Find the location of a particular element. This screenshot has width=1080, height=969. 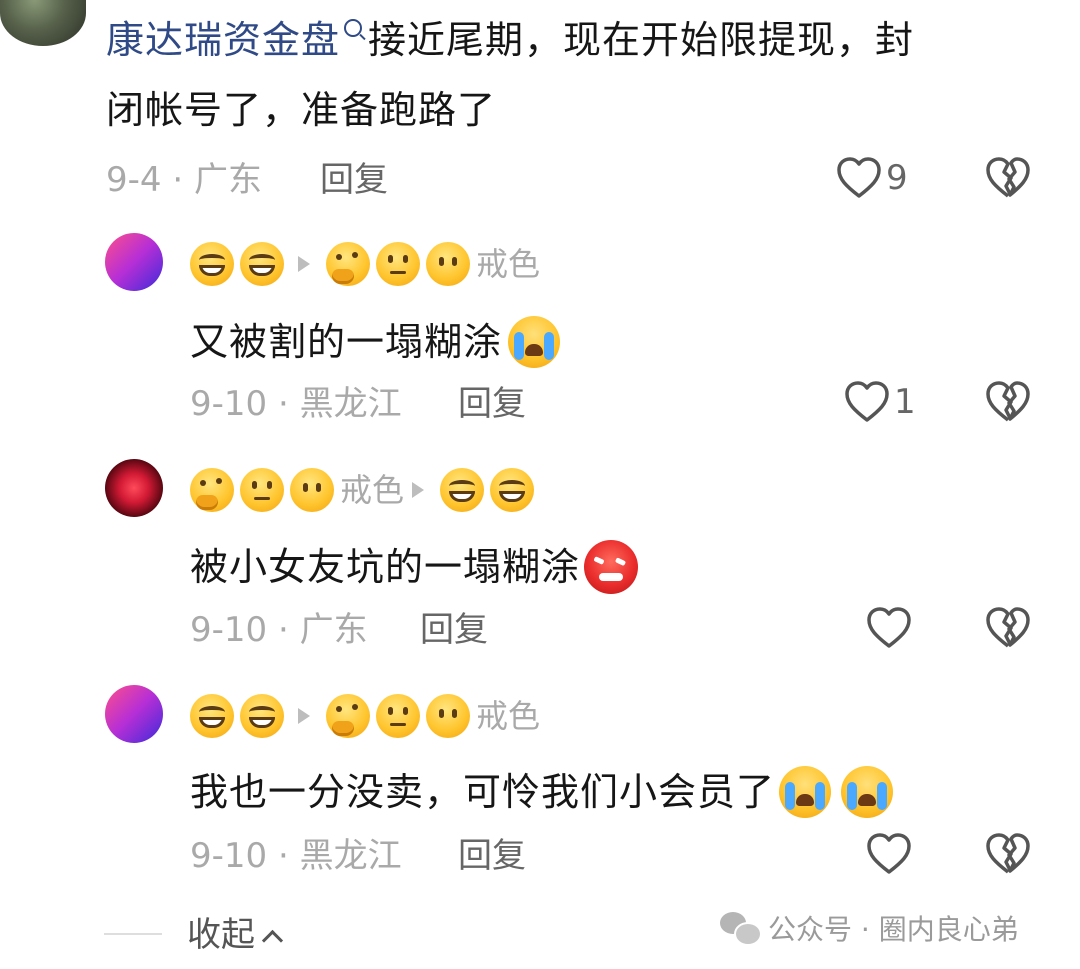

comment-text: 被小女友坑的一塌糊涂 is located at coordinates (417, 567).